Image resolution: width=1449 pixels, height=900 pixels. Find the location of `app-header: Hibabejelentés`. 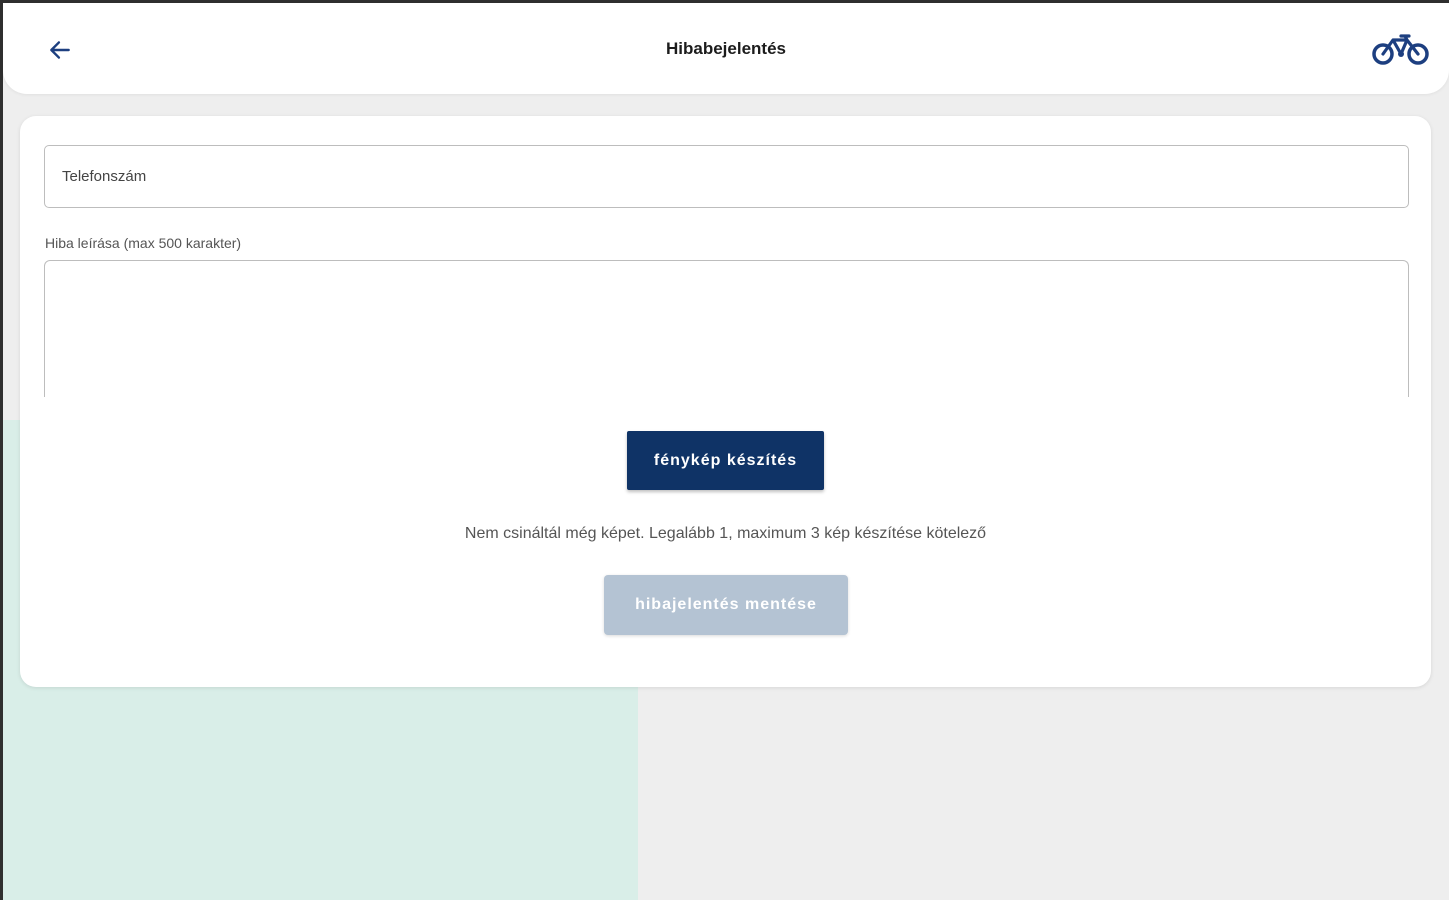

app-header: Hibabejelentés is located at coordinates (726, 48).